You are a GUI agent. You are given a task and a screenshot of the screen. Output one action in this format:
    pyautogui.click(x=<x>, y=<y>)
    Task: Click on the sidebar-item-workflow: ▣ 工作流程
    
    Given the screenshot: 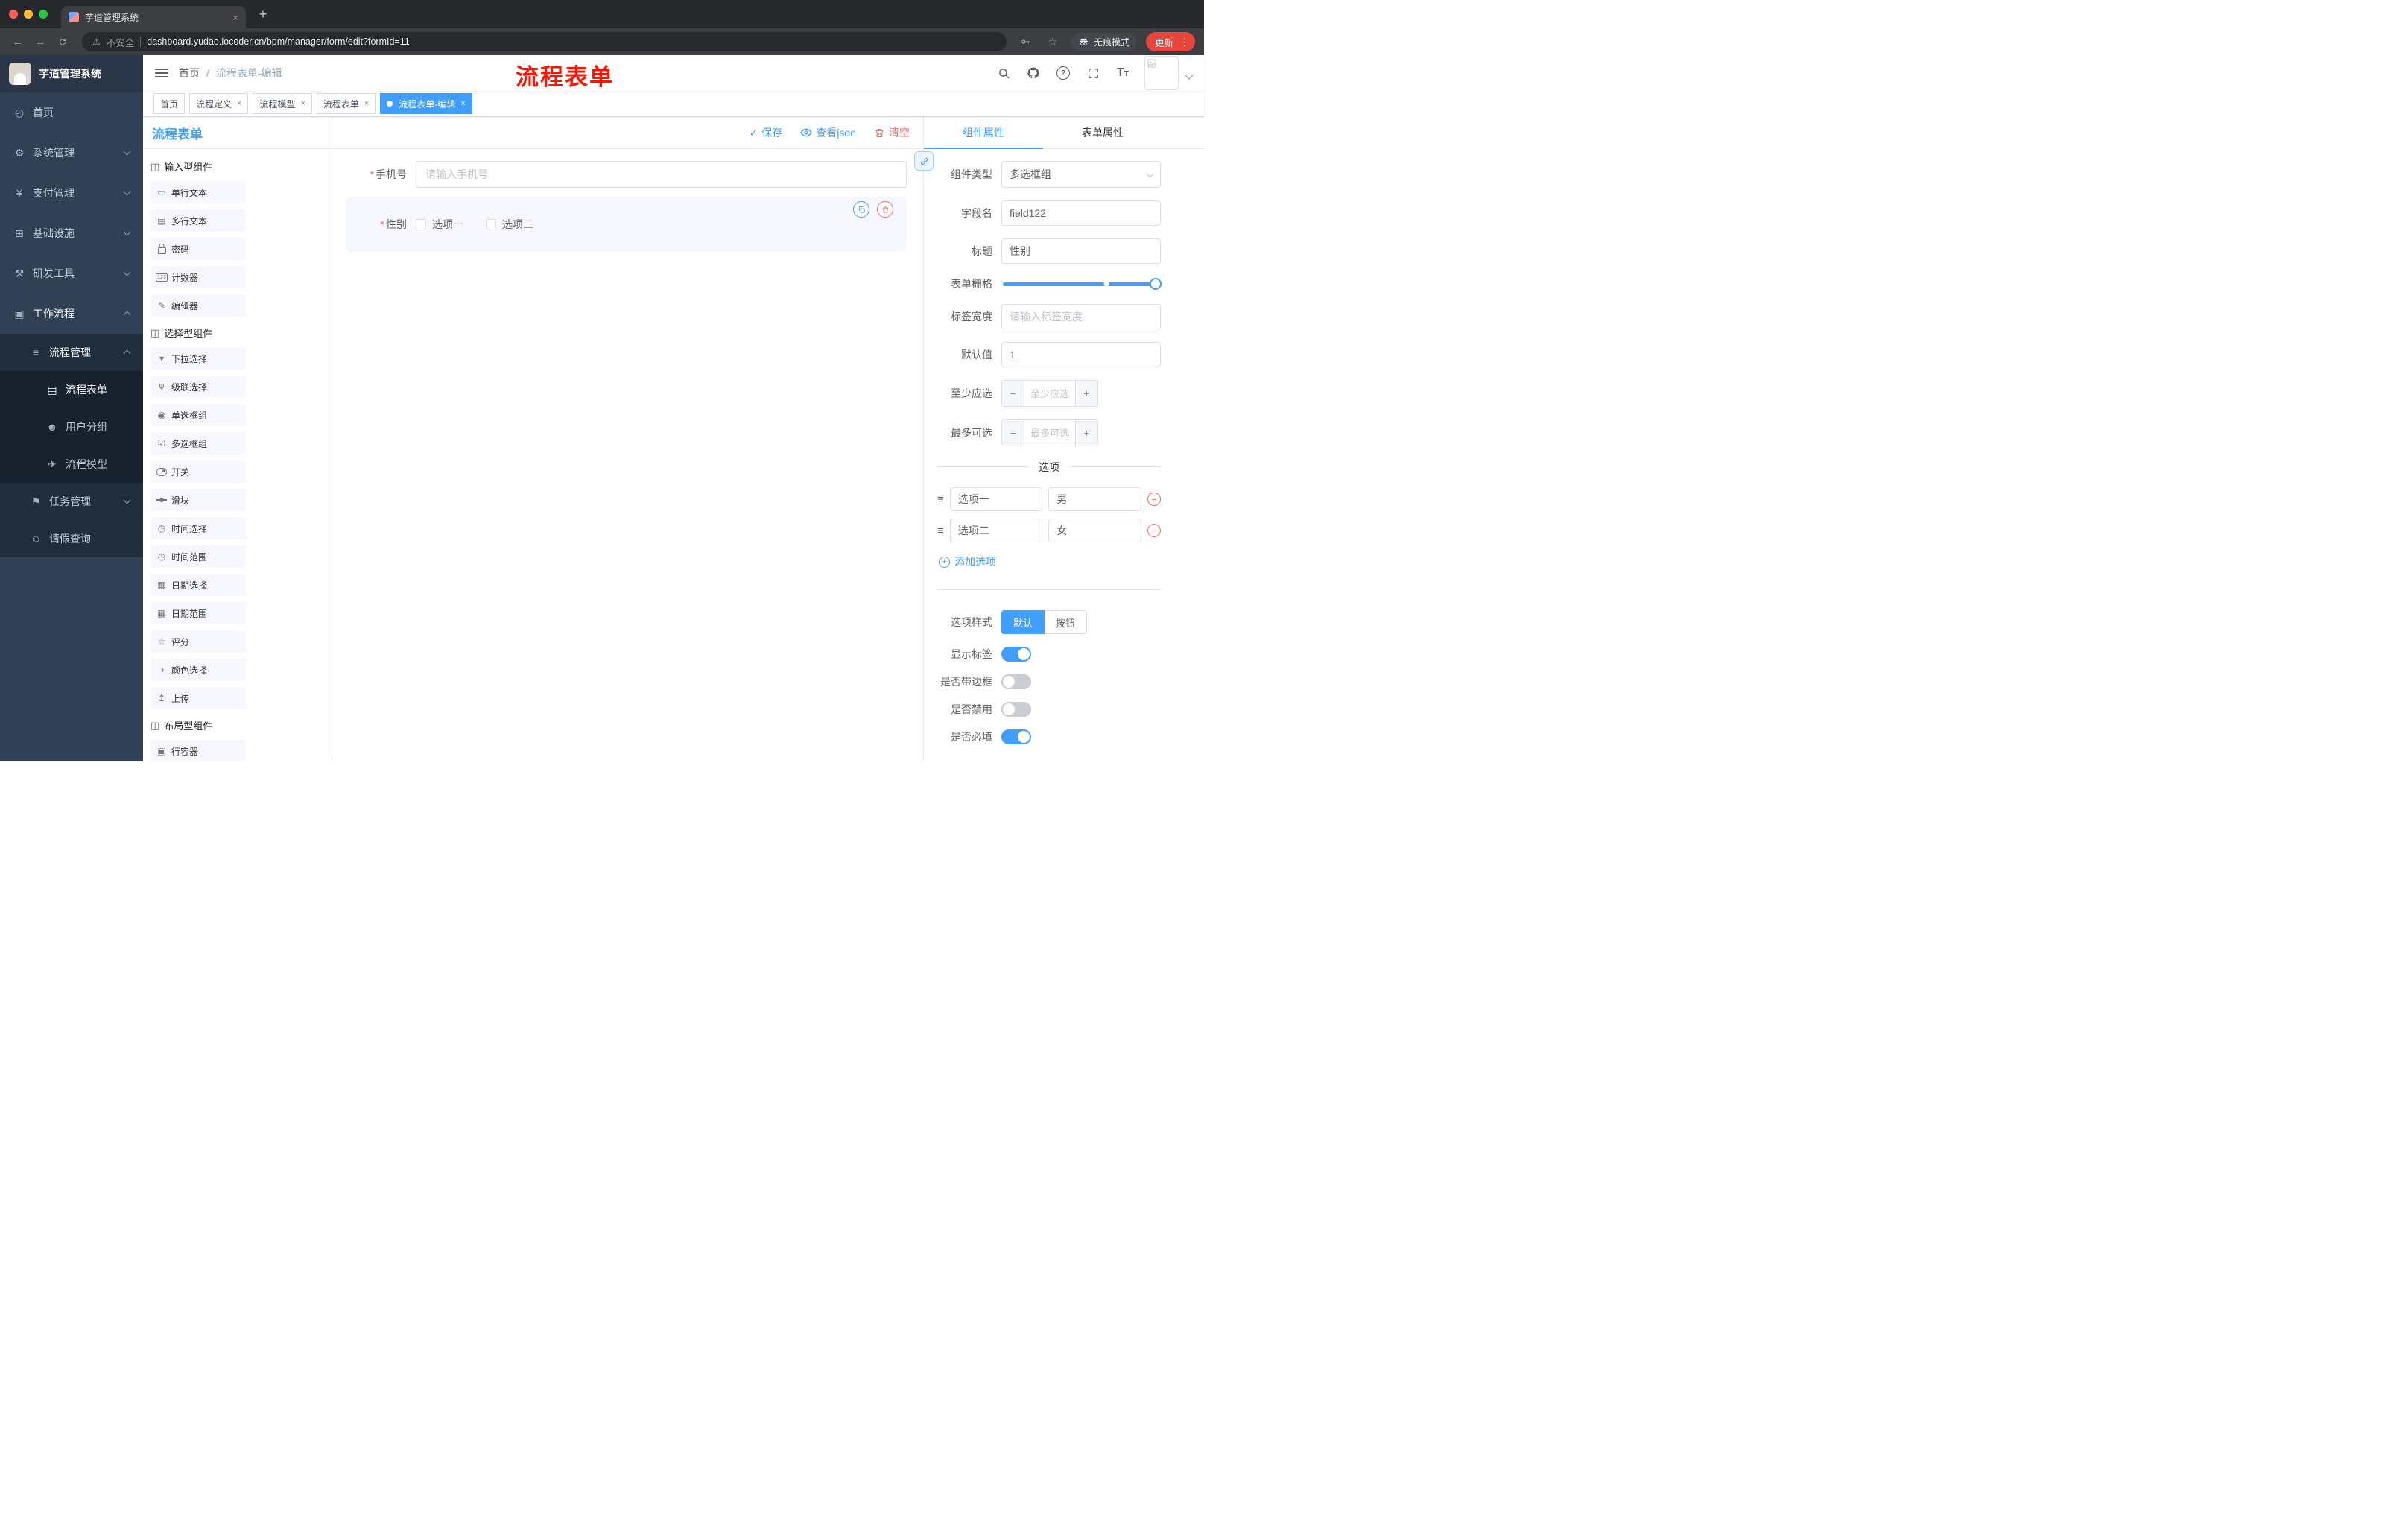 What is the action you would take?
    pyautogui.click(x=71, y=314)
    